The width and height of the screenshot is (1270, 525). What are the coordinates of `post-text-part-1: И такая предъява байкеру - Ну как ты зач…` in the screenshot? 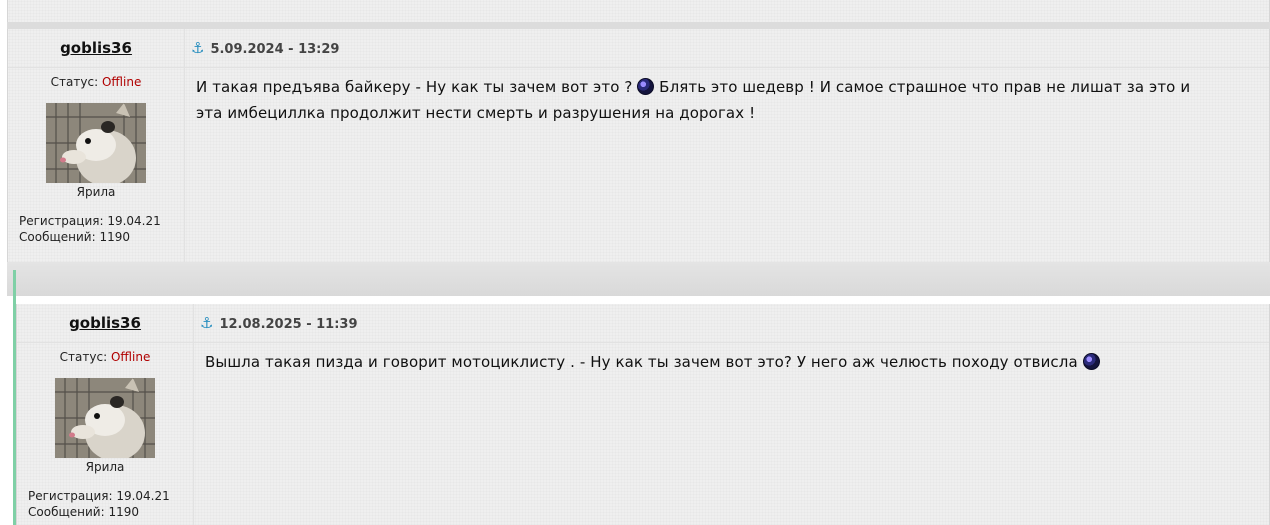 It's located at (414, 87).